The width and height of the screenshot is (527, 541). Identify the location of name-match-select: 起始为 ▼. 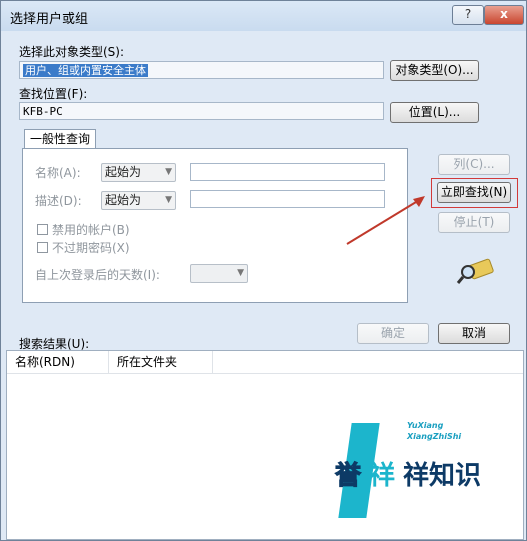
(138, 172).